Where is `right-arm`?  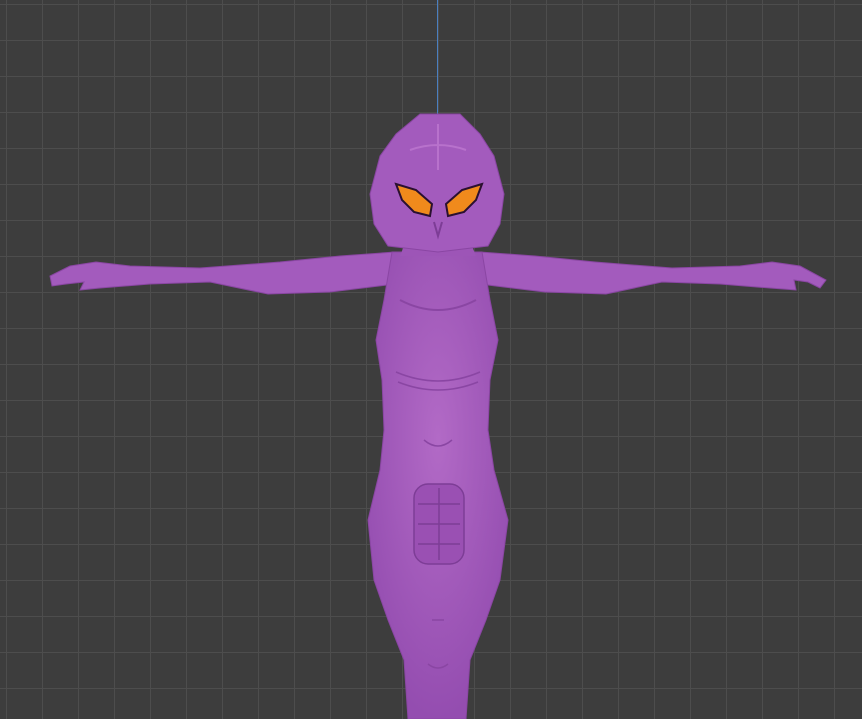
right-arm is located at coordinates (653, 273).